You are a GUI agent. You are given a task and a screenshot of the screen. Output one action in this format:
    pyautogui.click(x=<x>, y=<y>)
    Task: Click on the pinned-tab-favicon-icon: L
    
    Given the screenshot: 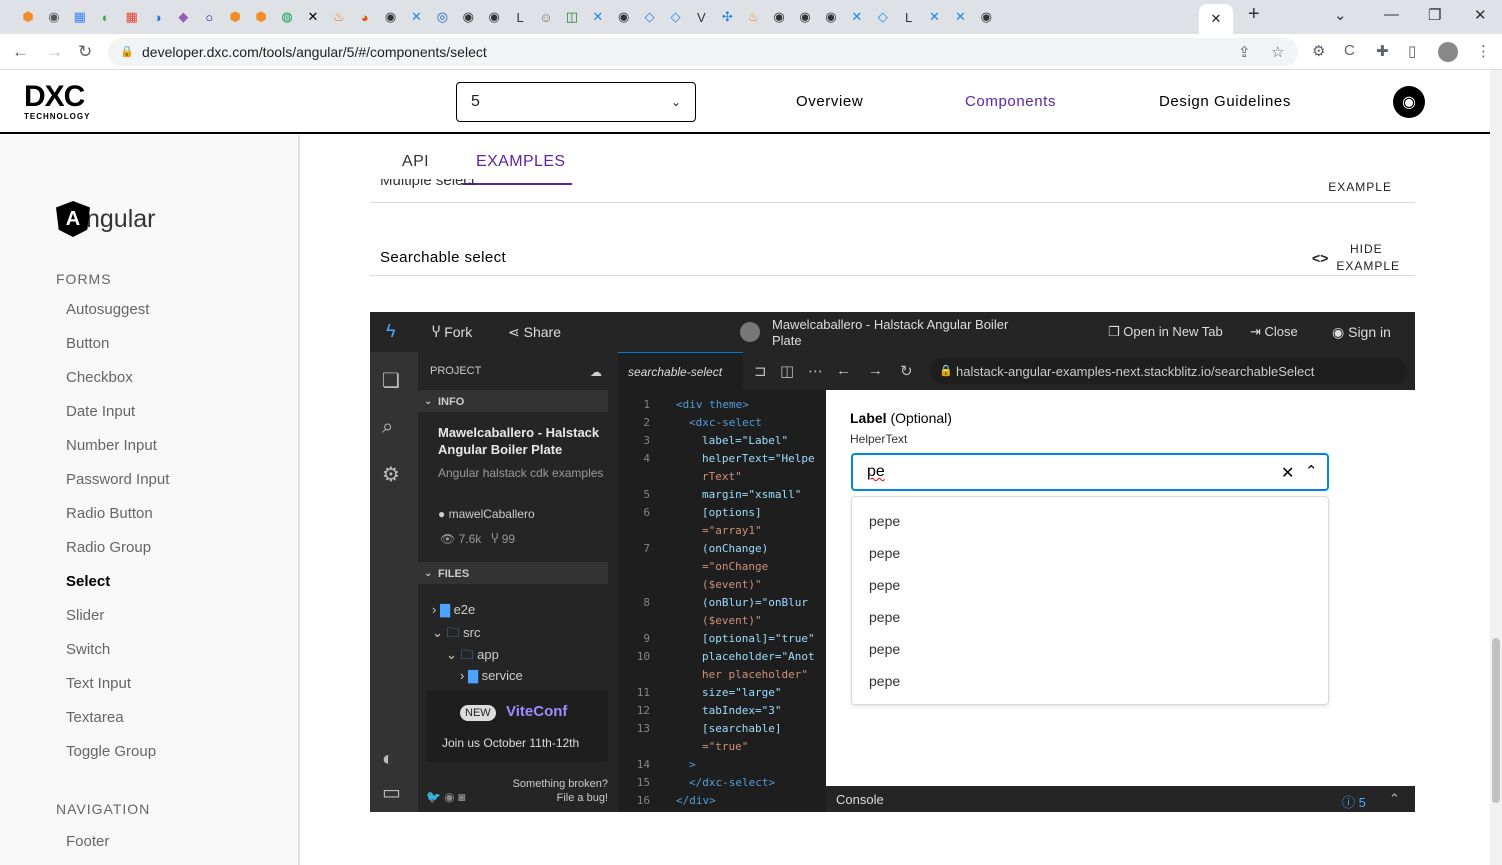 What is the action you would take?
    pyautogui.click(x=909, y=17)
    